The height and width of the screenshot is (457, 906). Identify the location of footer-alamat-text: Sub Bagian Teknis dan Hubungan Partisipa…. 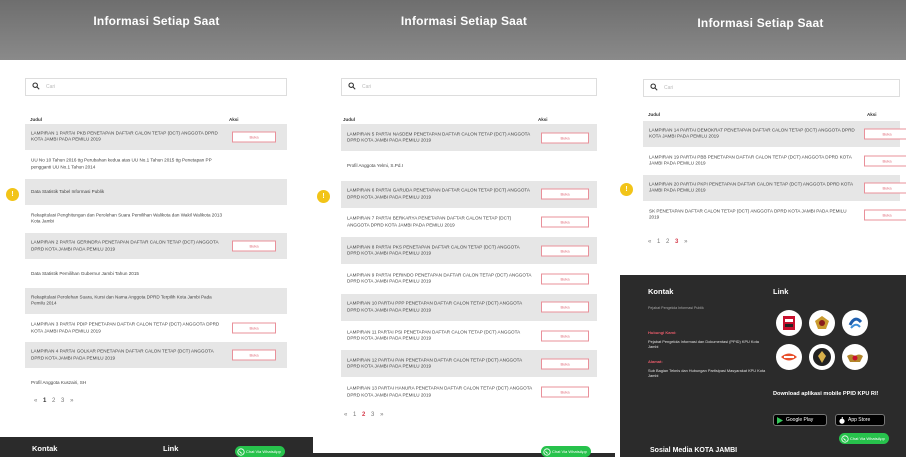
(707, 373).